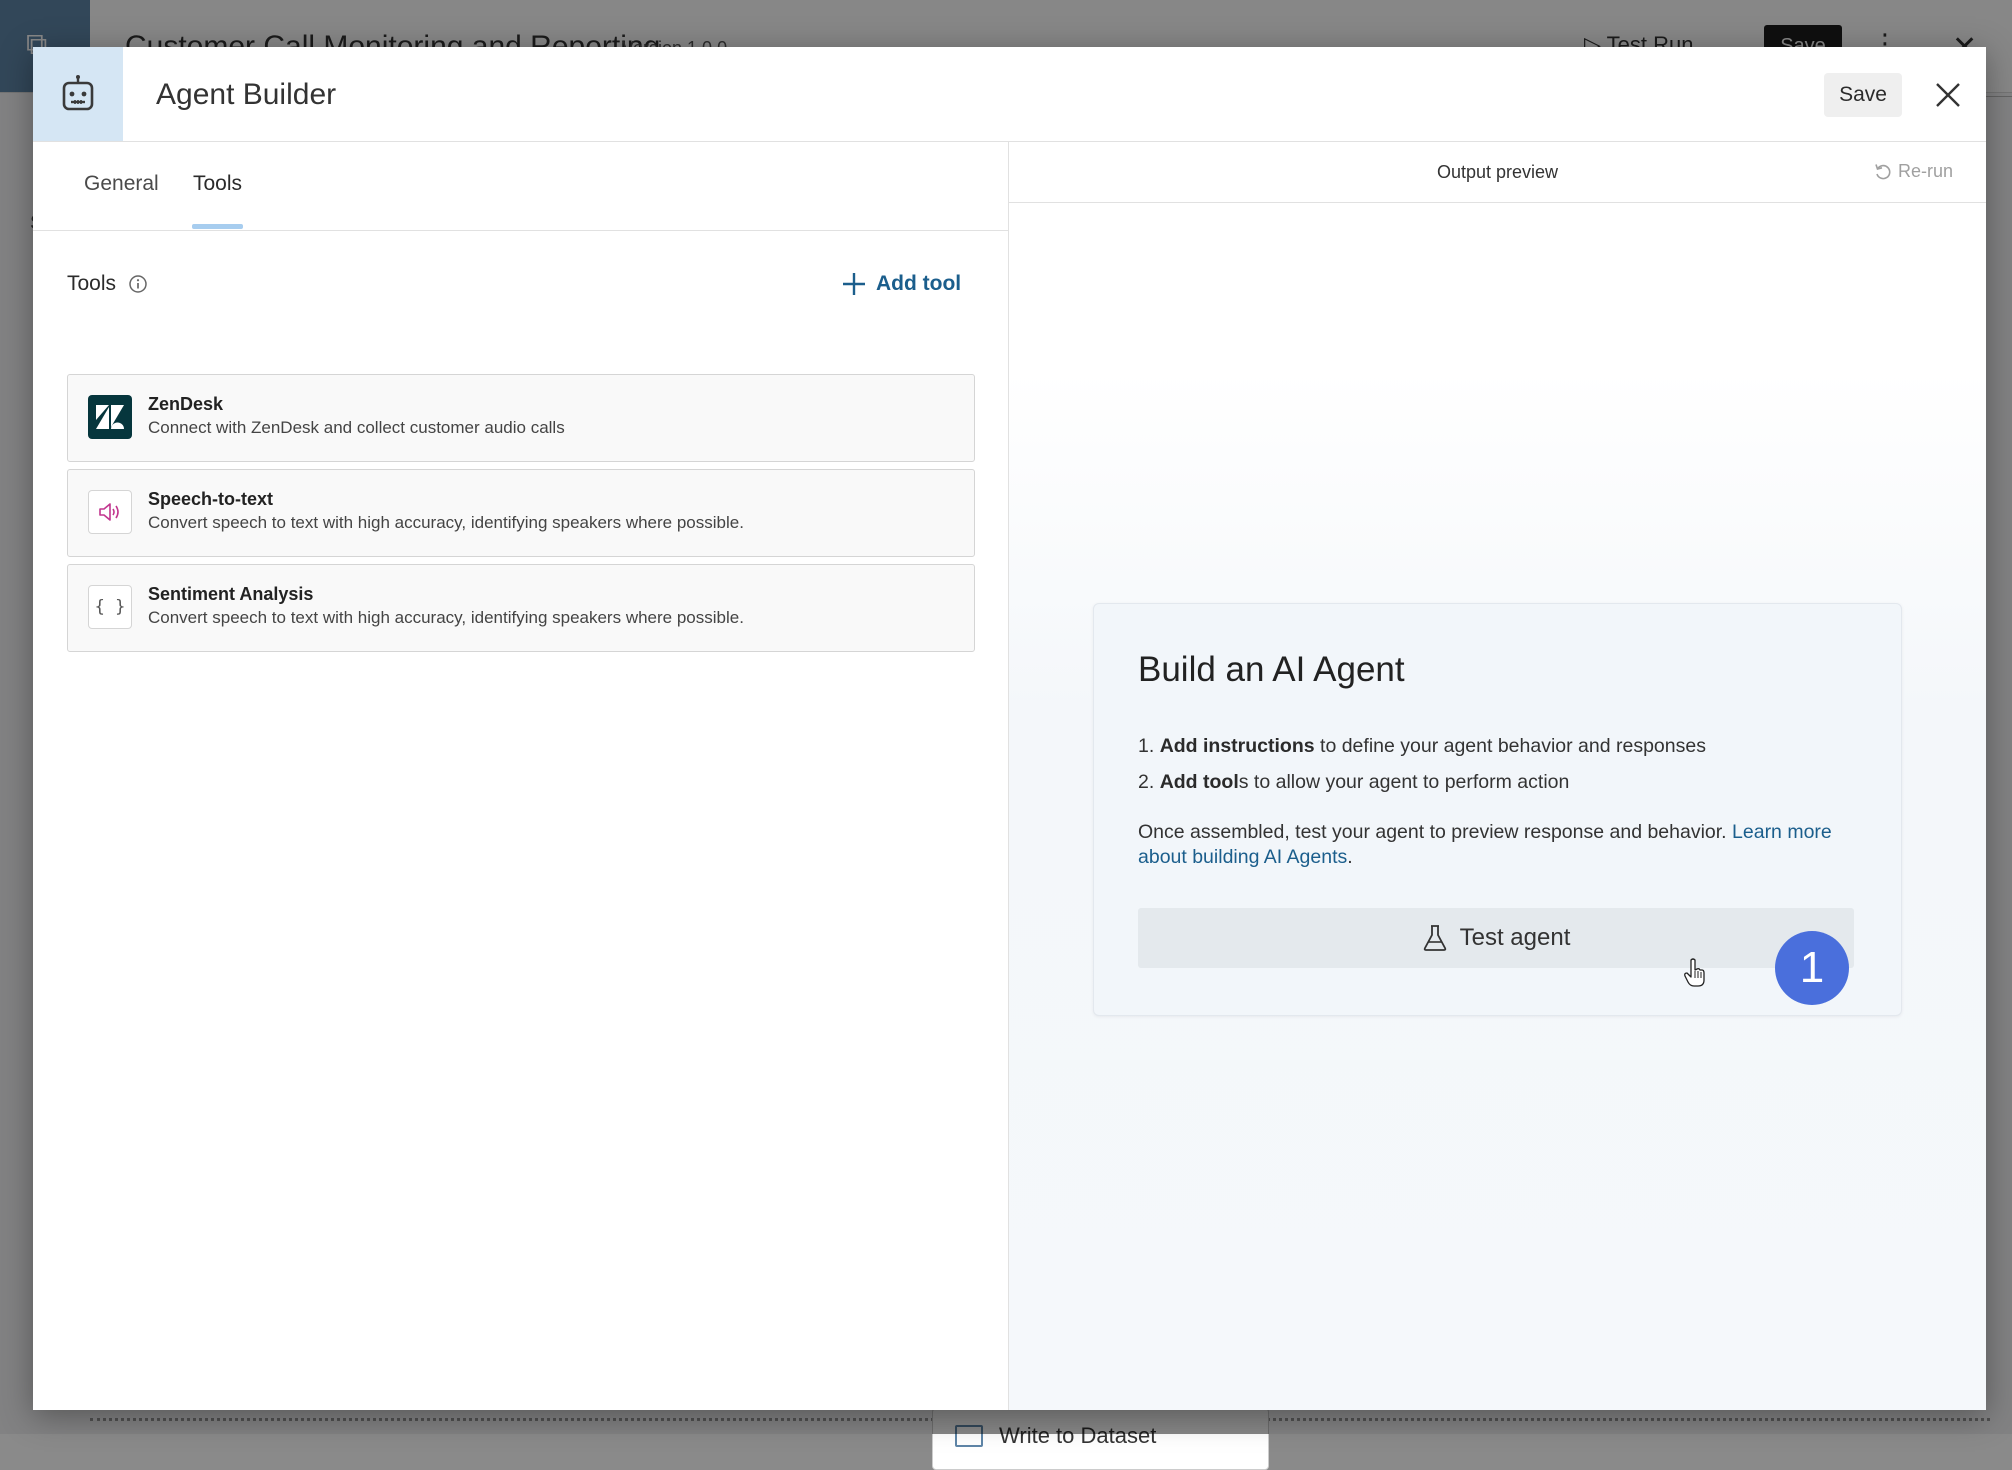 This screenshot has width=2012, height=1470. I want to click on flask-icon, so click(1434, 938).